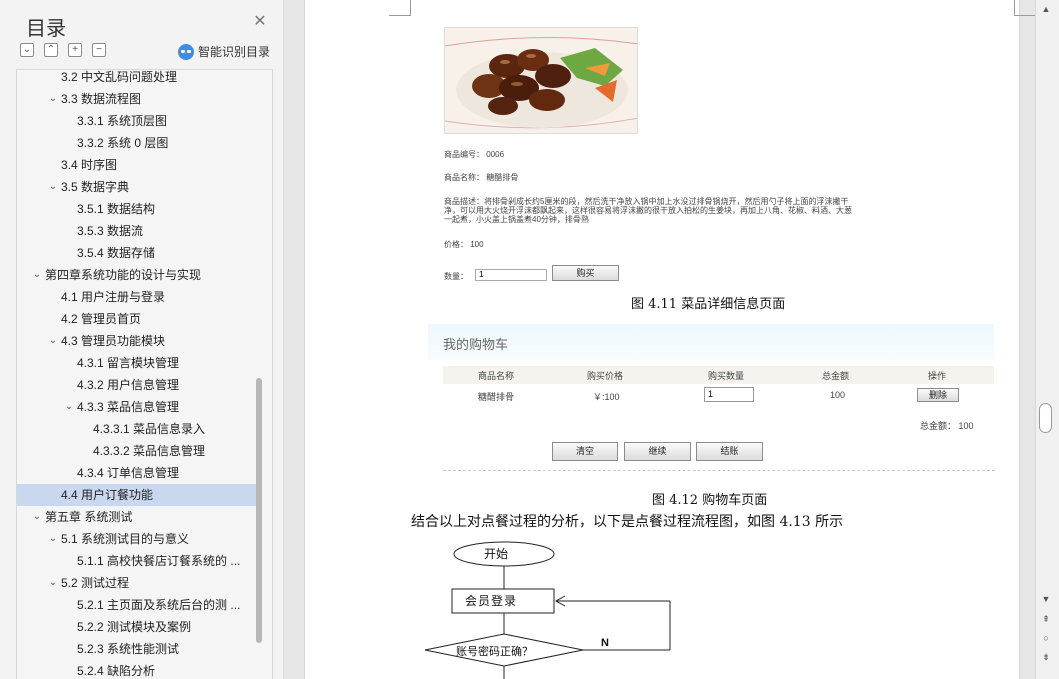 This screenshot has height=679, width=1059. I want to click on toc-item: 4.3.1 留言模块管理, so click(137, 363).